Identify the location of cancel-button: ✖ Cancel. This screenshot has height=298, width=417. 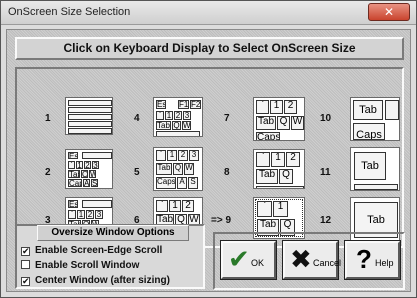
(311, 260).